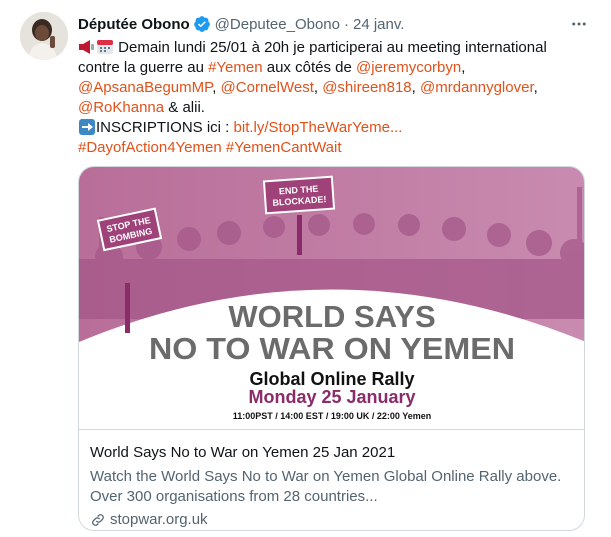 This screenshot has width=611, height=537. What do you see at coordinates (267, 87) in the screenshot?
I see `mention-cornelwest: @CornelWest` at bounding box center [267, 87].